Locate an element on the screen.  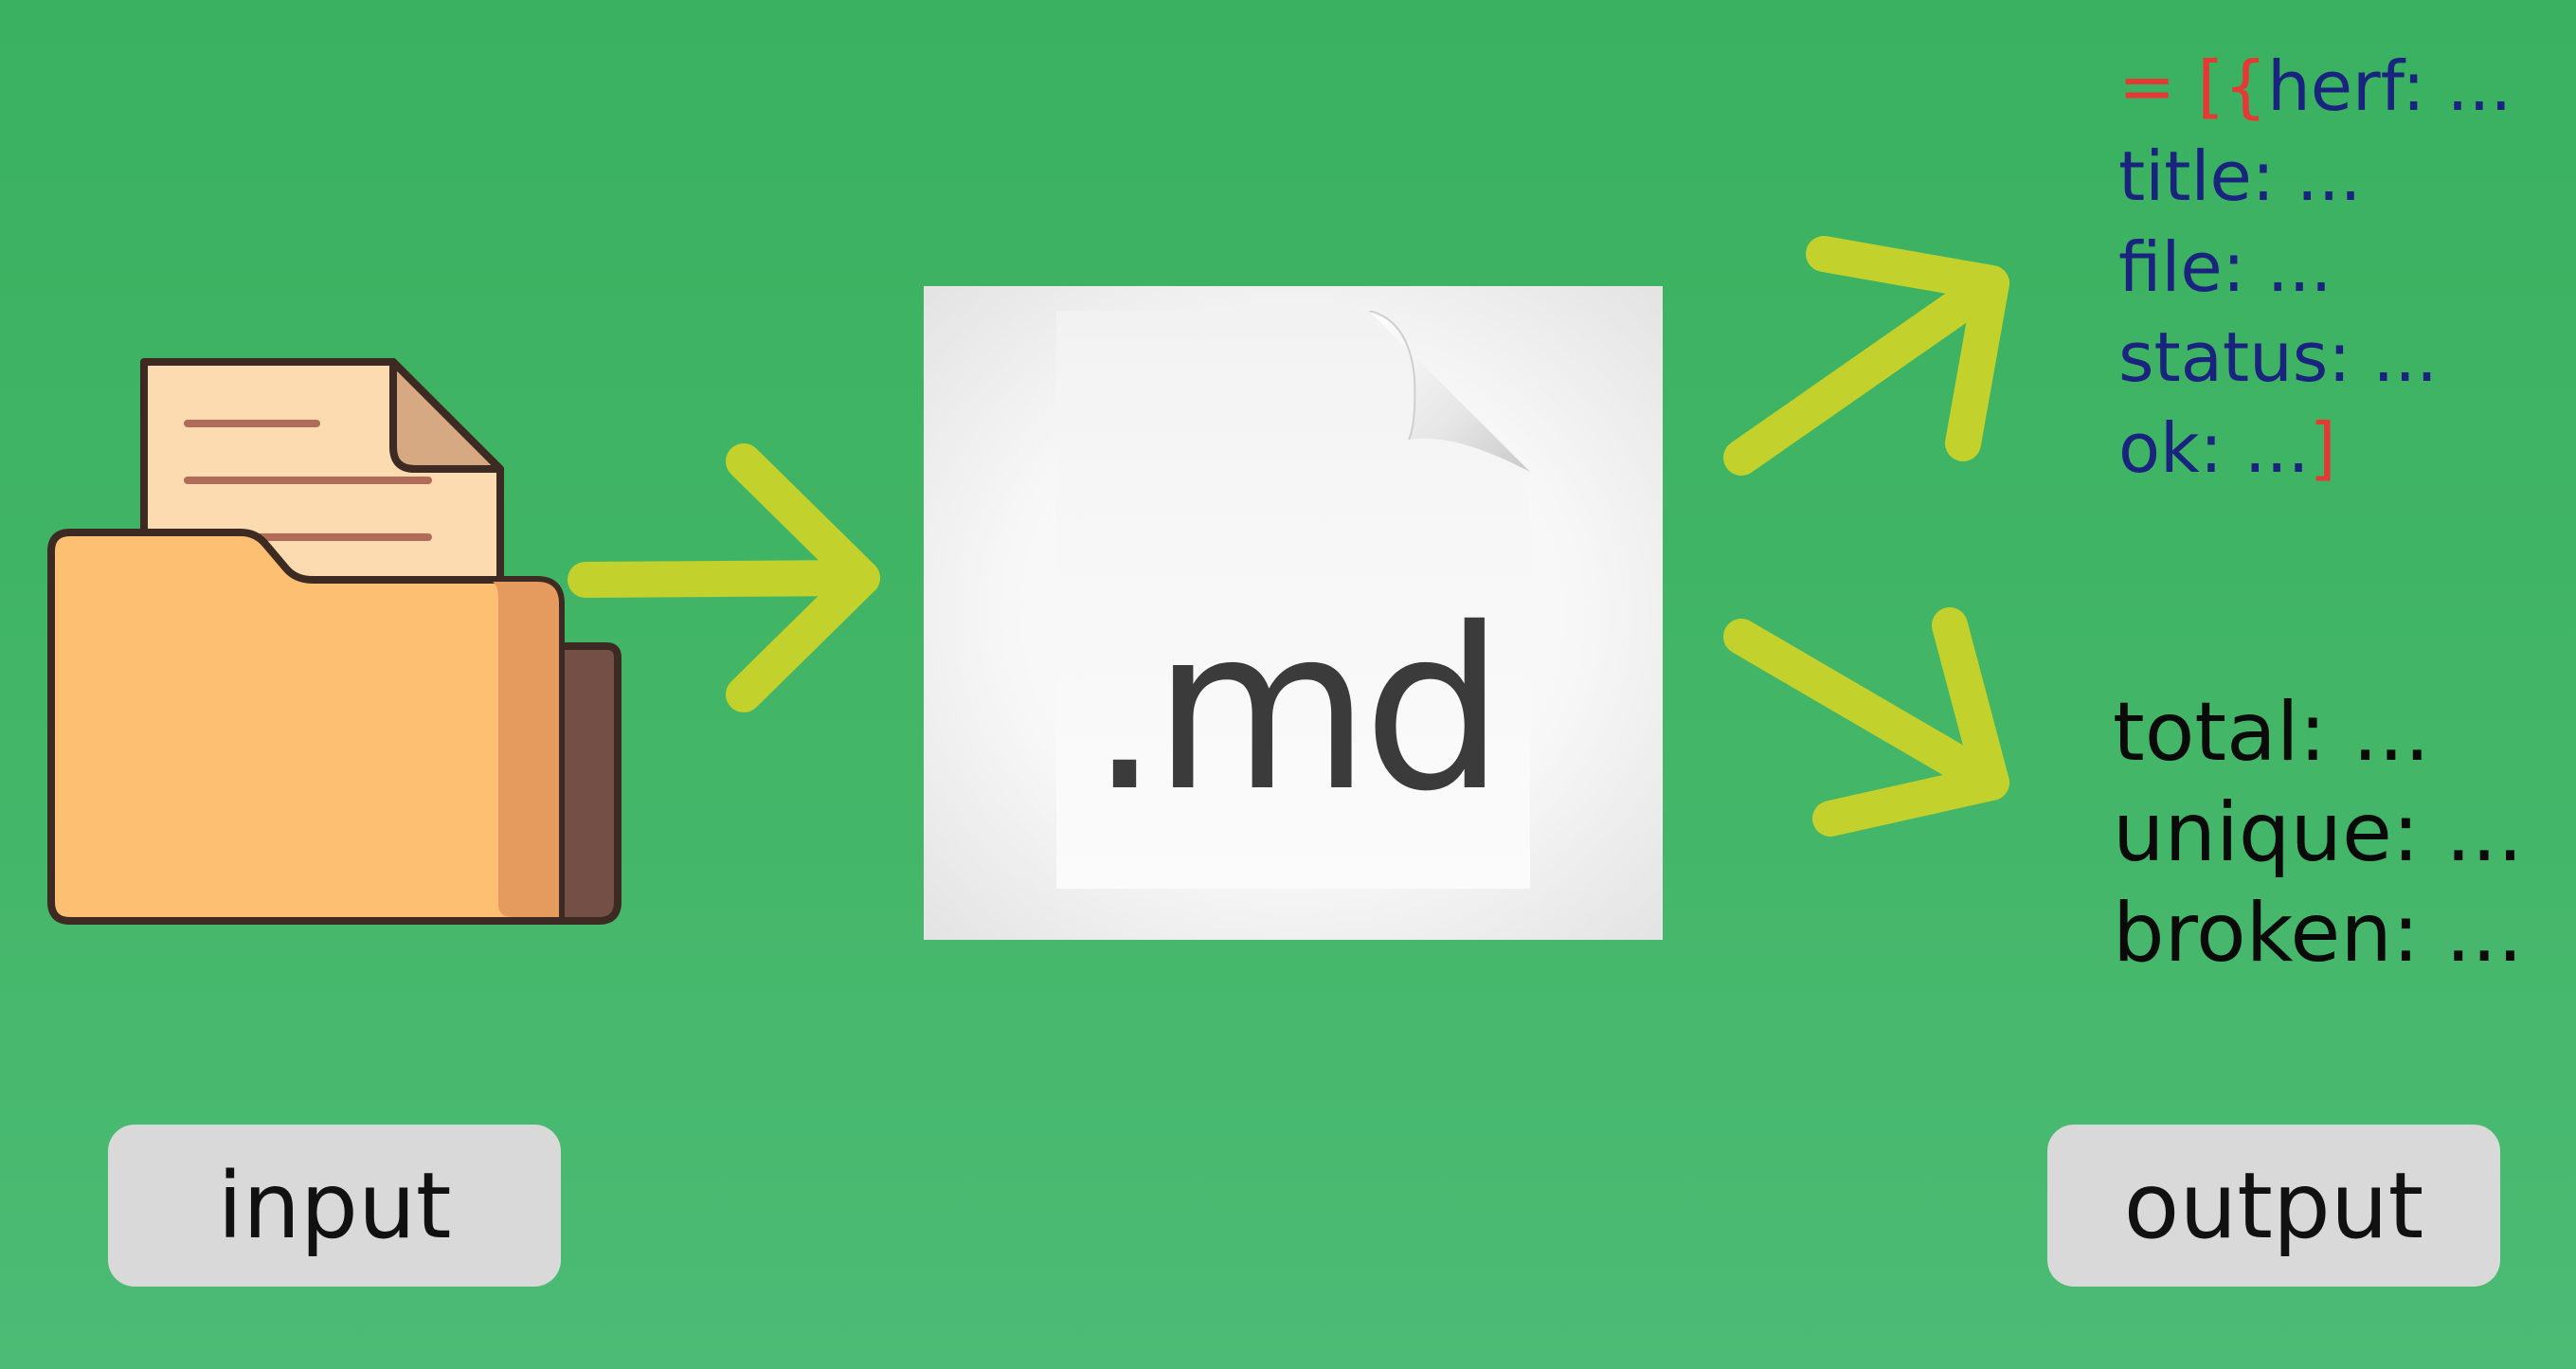
arrow-doc-to-stats-head is located at coordinates (1910, 722).